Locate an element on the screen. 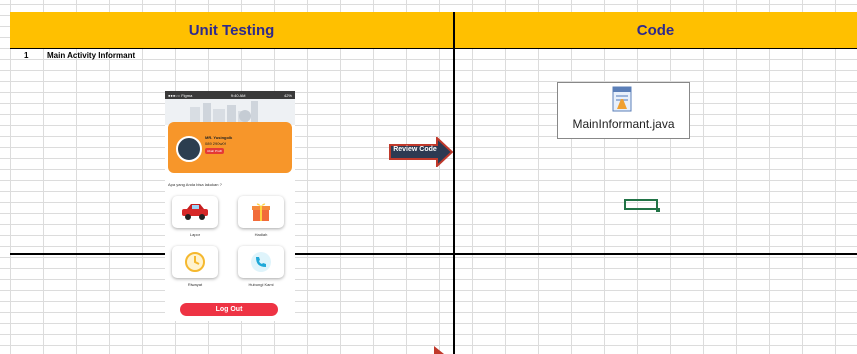  header-code-label: Code is located at coordinates (655, 30).